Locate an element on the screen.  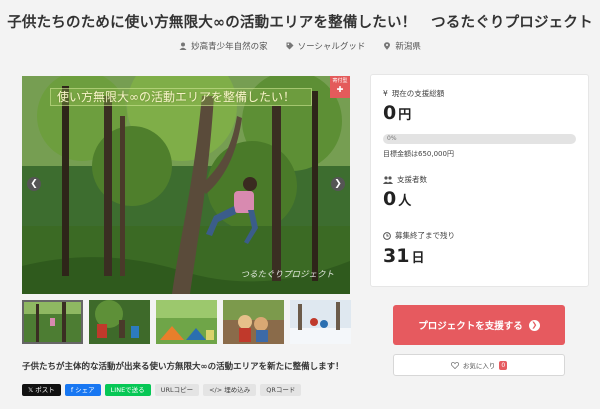
hero-watermark: つるたぐりプロジェクト is located at coordinates (287, 275).